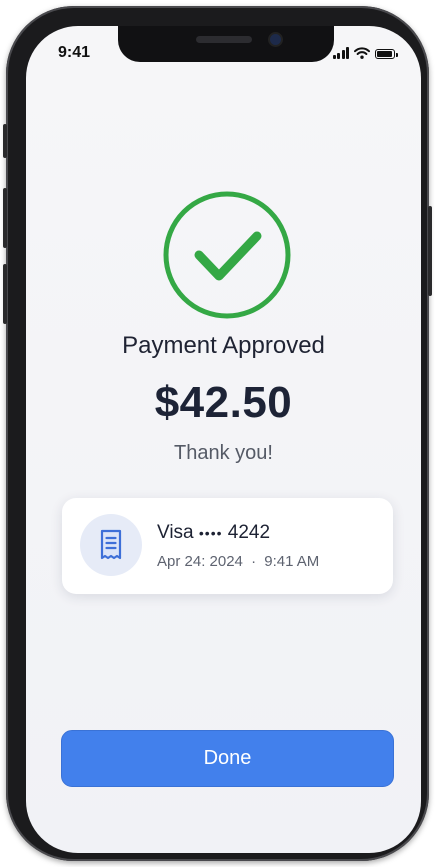 This screenshot has width=435, height=867. What do you see at coordinates (227, 255) in the screenshot?
I see `success-check-icon` at bounding box center [227, 255].